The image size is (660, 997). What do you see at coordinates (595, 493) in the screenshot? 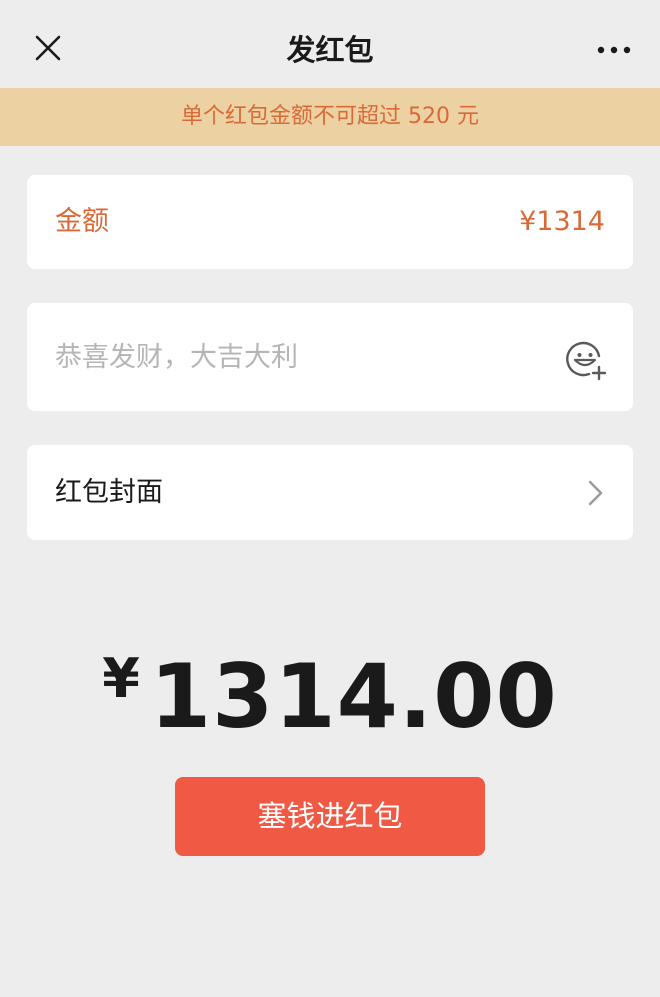
I see `chevron-right-icon` at bounding box center [595, 493].